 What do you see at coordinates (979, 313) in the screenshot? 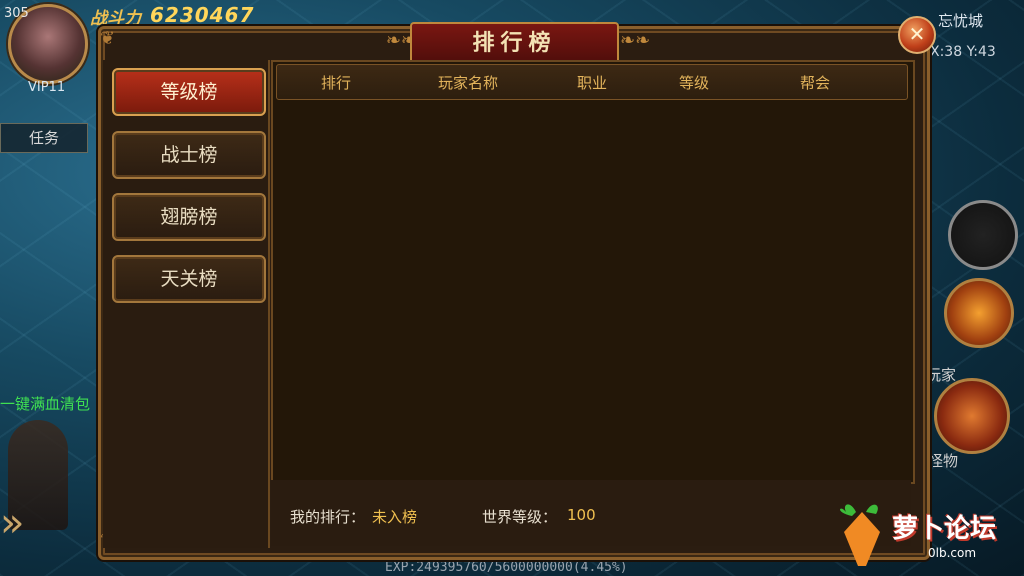
I see `skill-slot-attack` at bounding box center [979, 313].